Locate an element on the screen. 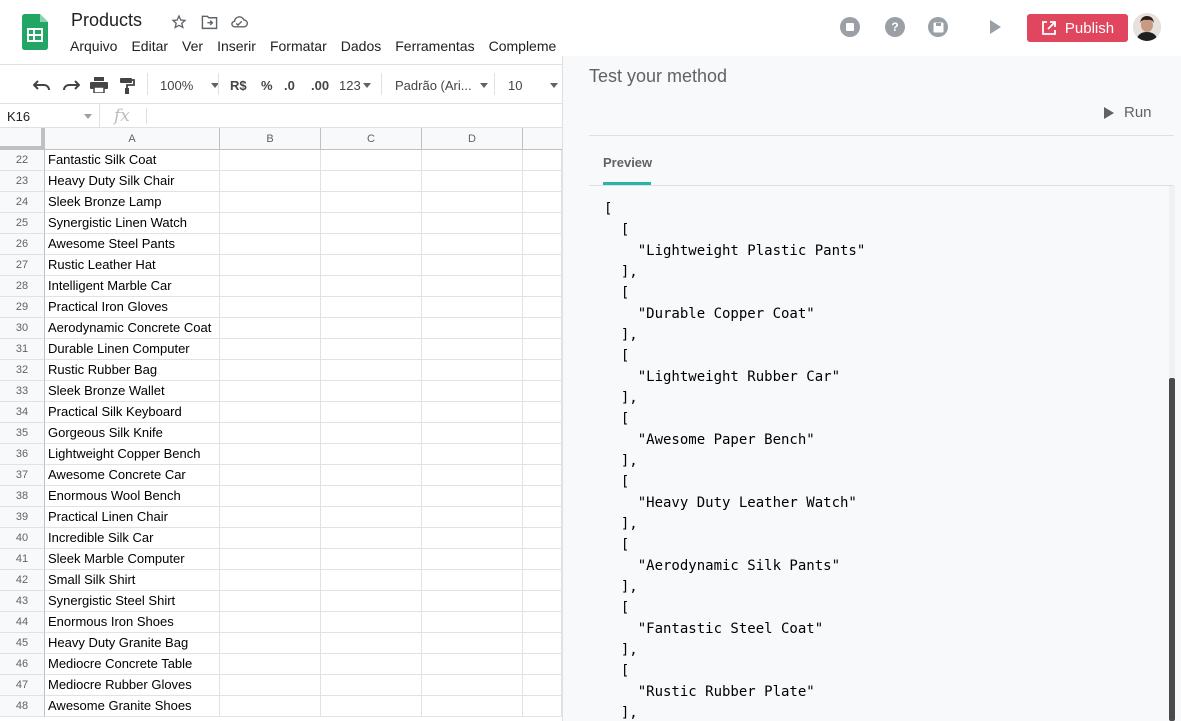 This screenshot has height=721, width=1181. cell-a: Enormous Iron Shoes is located at coordinates (132, 622).